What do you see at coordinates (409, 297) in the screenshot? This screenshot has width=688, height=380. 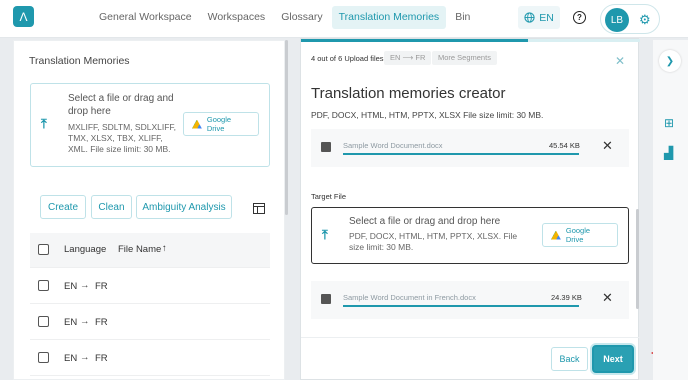 I see `target-file-name: Sample Word Document in French.docx` at bounding box center [409, 297].